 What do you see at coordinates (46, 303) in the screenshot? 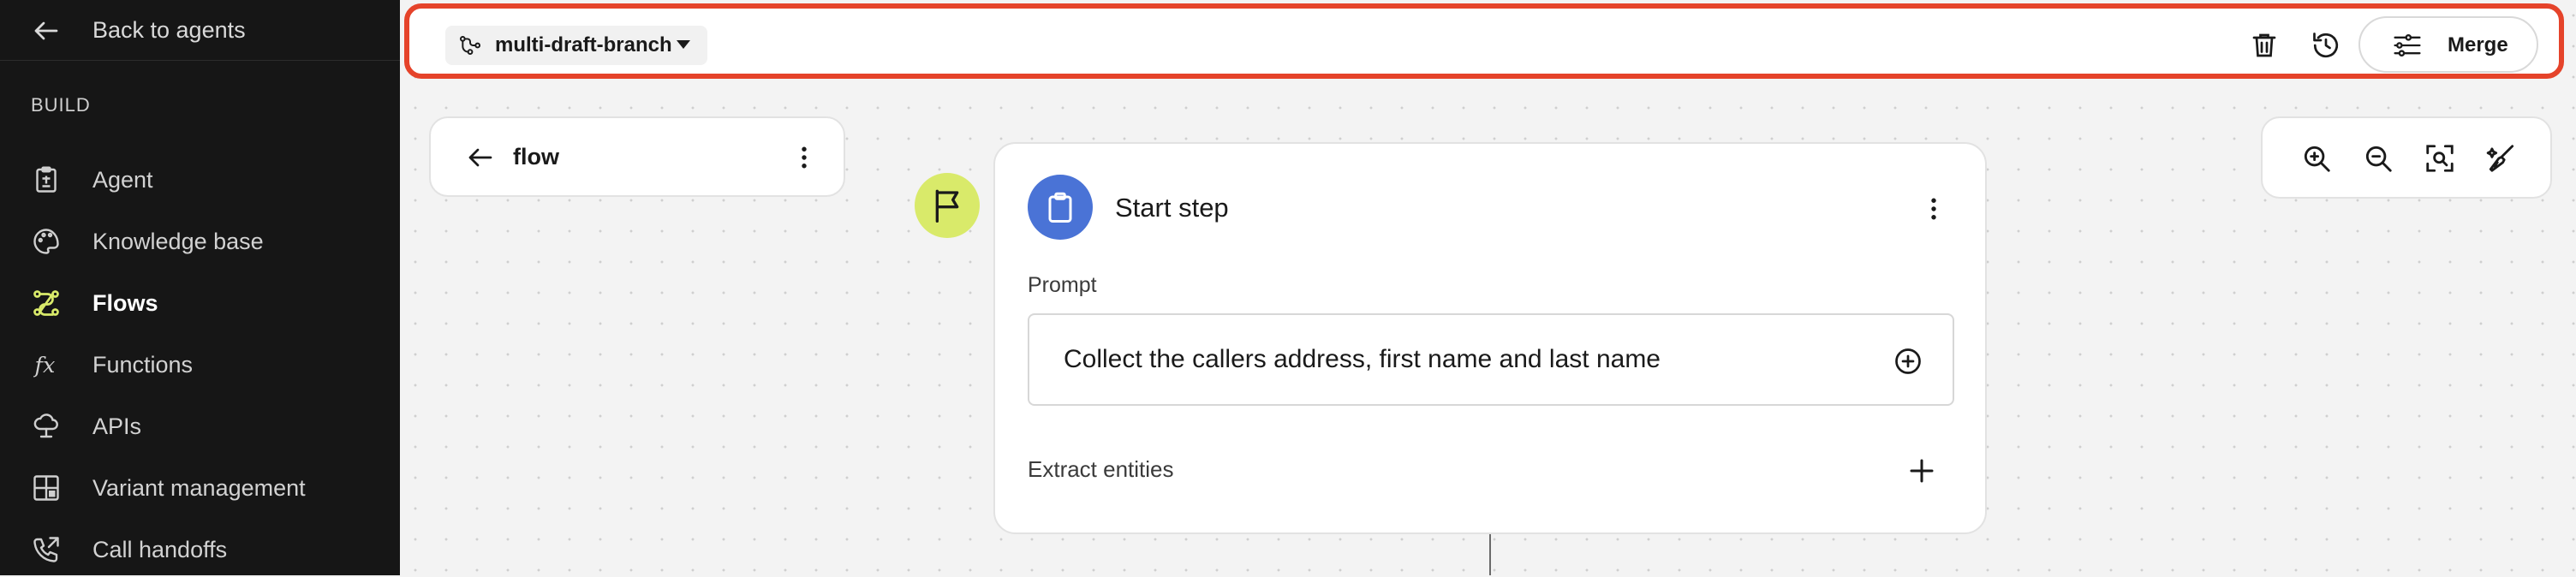
I see `flow-icon` at bounding box center [46, 303].